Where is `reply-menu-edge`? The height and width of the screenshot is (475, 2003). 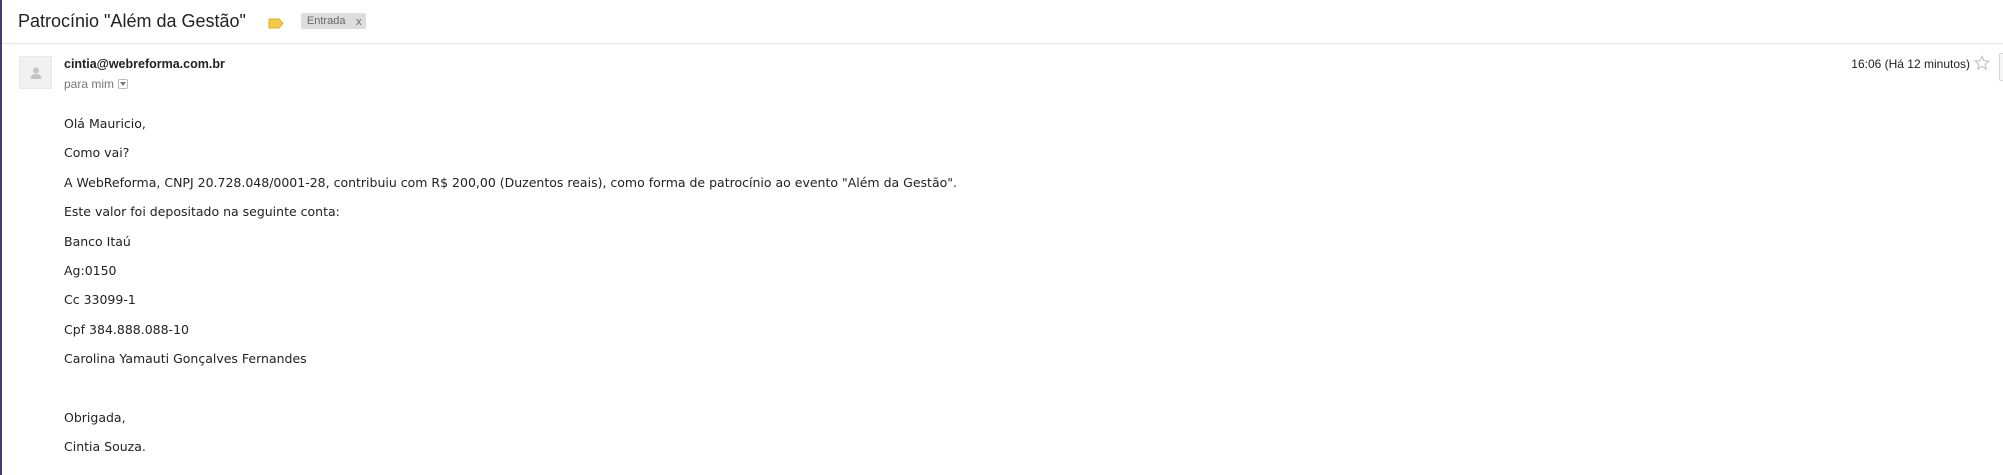
reply-menu-edge is located at coordinates (2001, 67).